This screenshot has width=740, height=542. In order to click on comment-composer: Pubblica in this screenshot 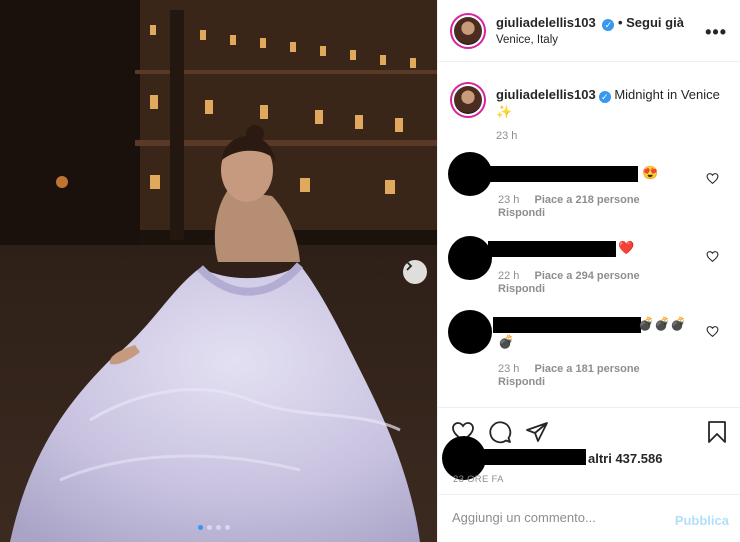, I will do `click(589, 518)`.